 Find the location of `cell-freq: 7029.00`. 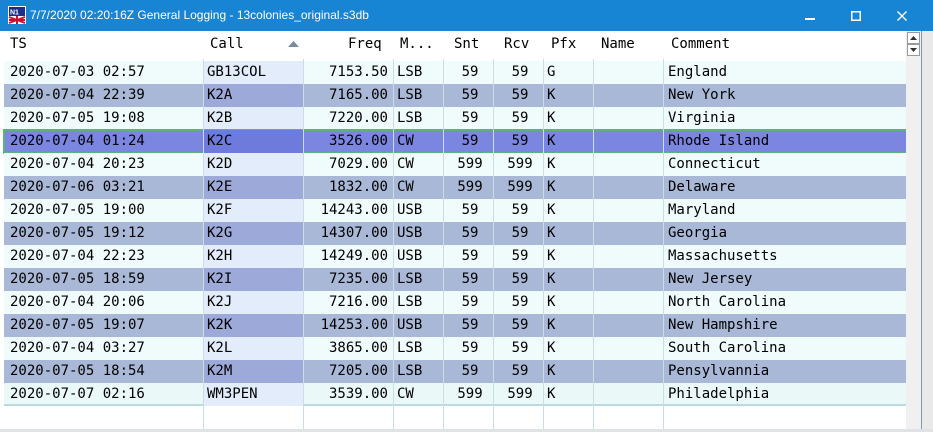

cell-freq: 7029.00 is located at coordinates (346, 164).